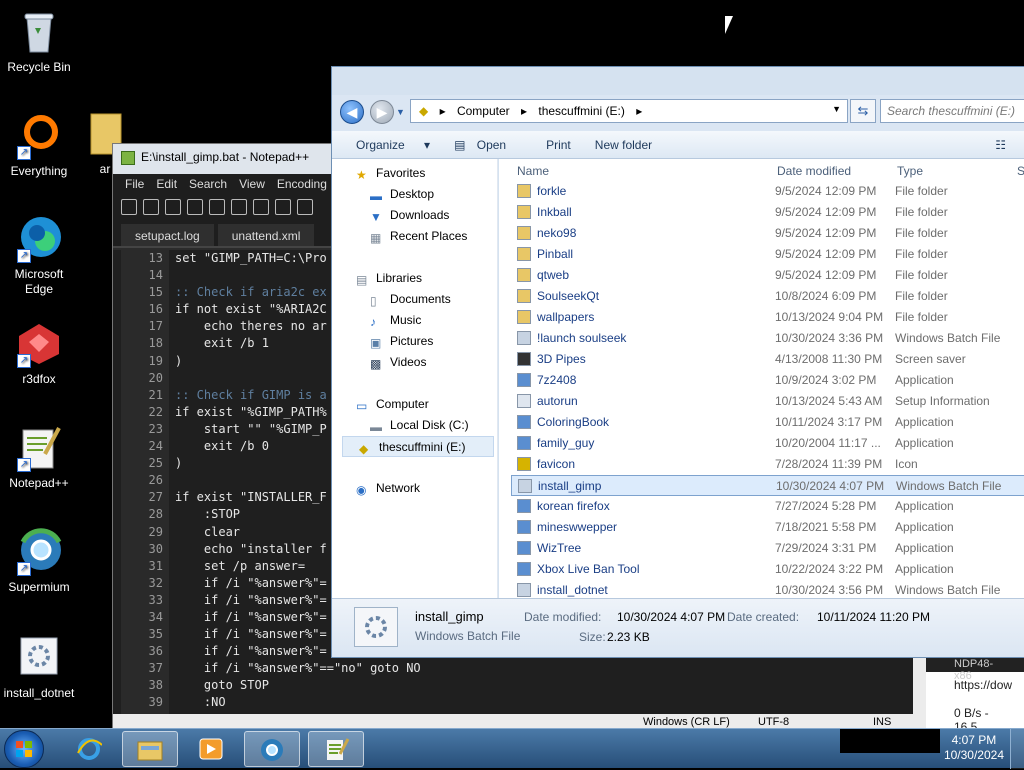 The width and height of the screenshot is (1024, 770). I want to click on menu-search: Search, so click(208, 185).